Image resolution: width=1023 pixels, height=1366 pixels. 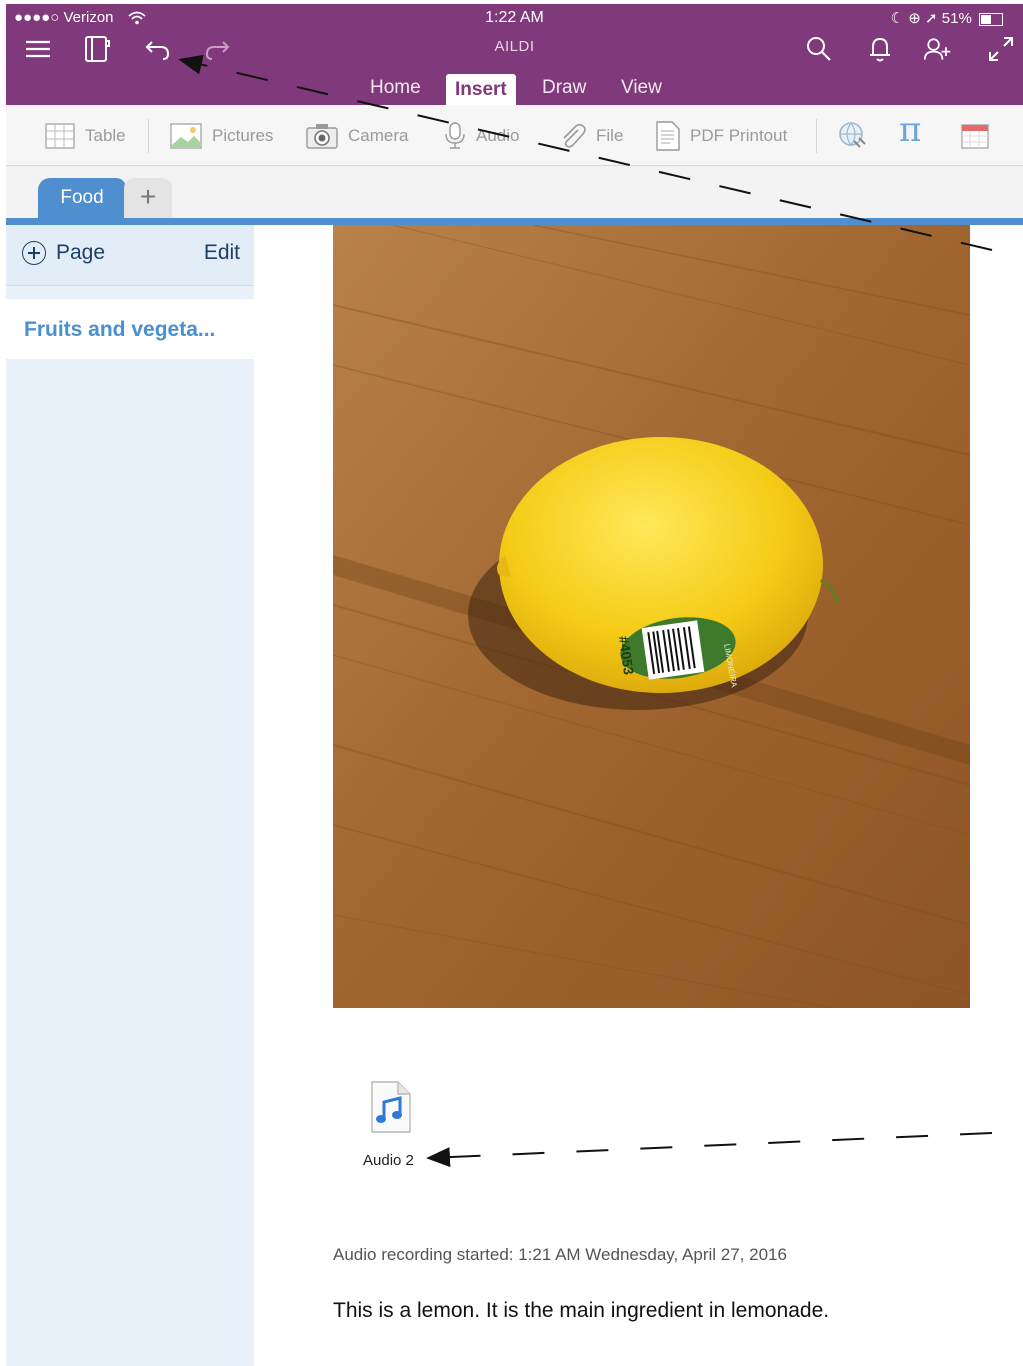 What do you see at coordinates (378, 135) in the screenshot?
I see `camera-label: Camera` at bounding box center [378, 135].